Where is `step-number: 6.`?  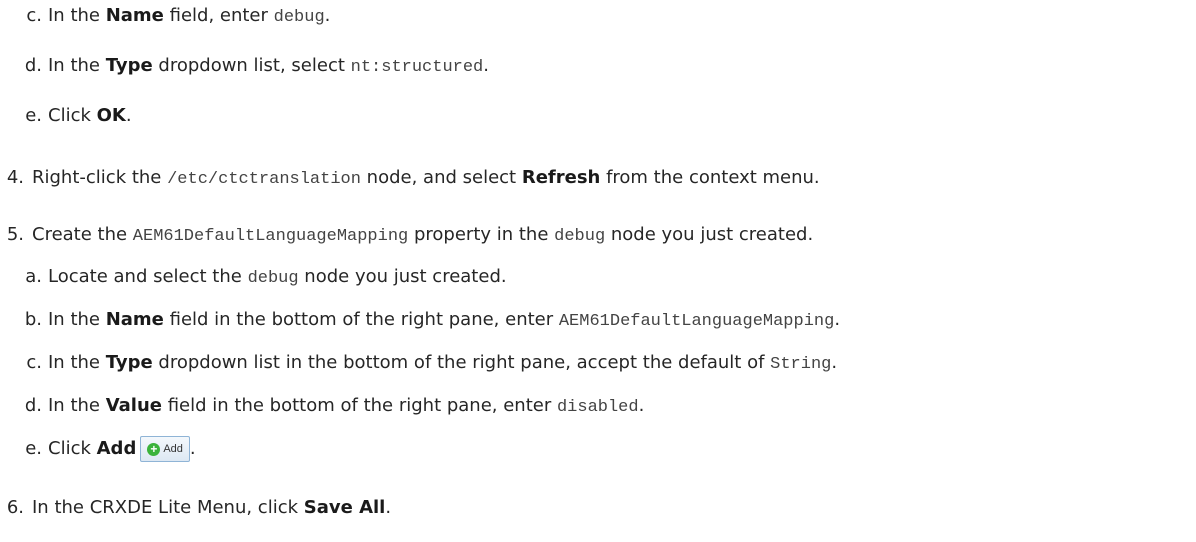 step-number: 6. is located at coordinates (15, 507).